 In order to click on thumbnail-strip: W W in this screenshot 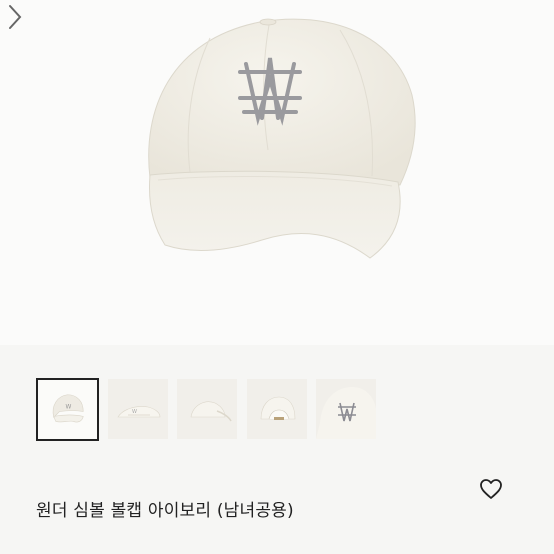, I will do `click(277, 409)`.